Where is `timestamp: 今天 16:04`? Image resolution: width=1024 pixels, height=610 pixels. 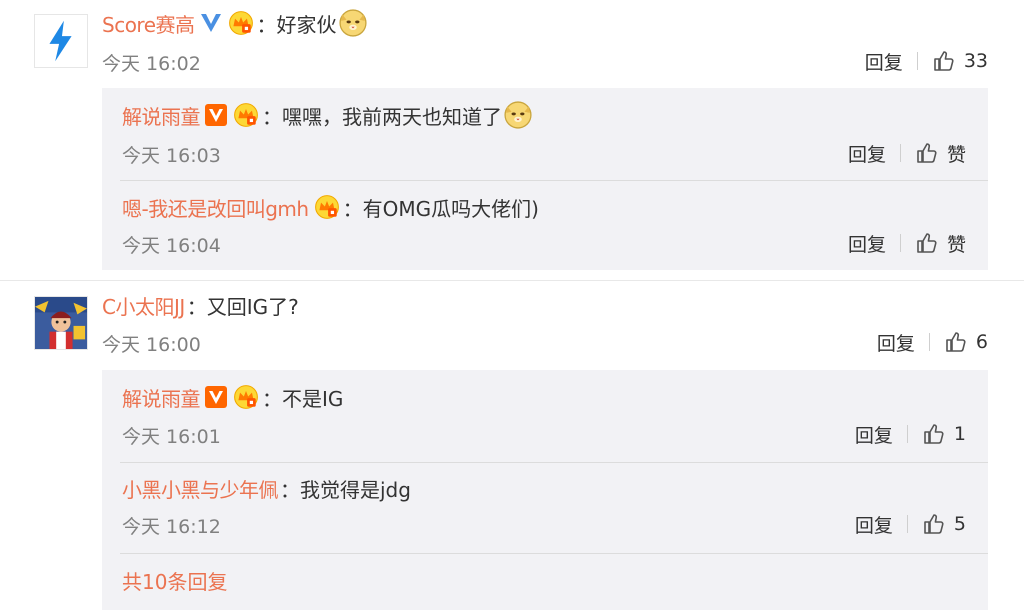
timestamp: 今天 16:04 is located at coordinates (171, 246).